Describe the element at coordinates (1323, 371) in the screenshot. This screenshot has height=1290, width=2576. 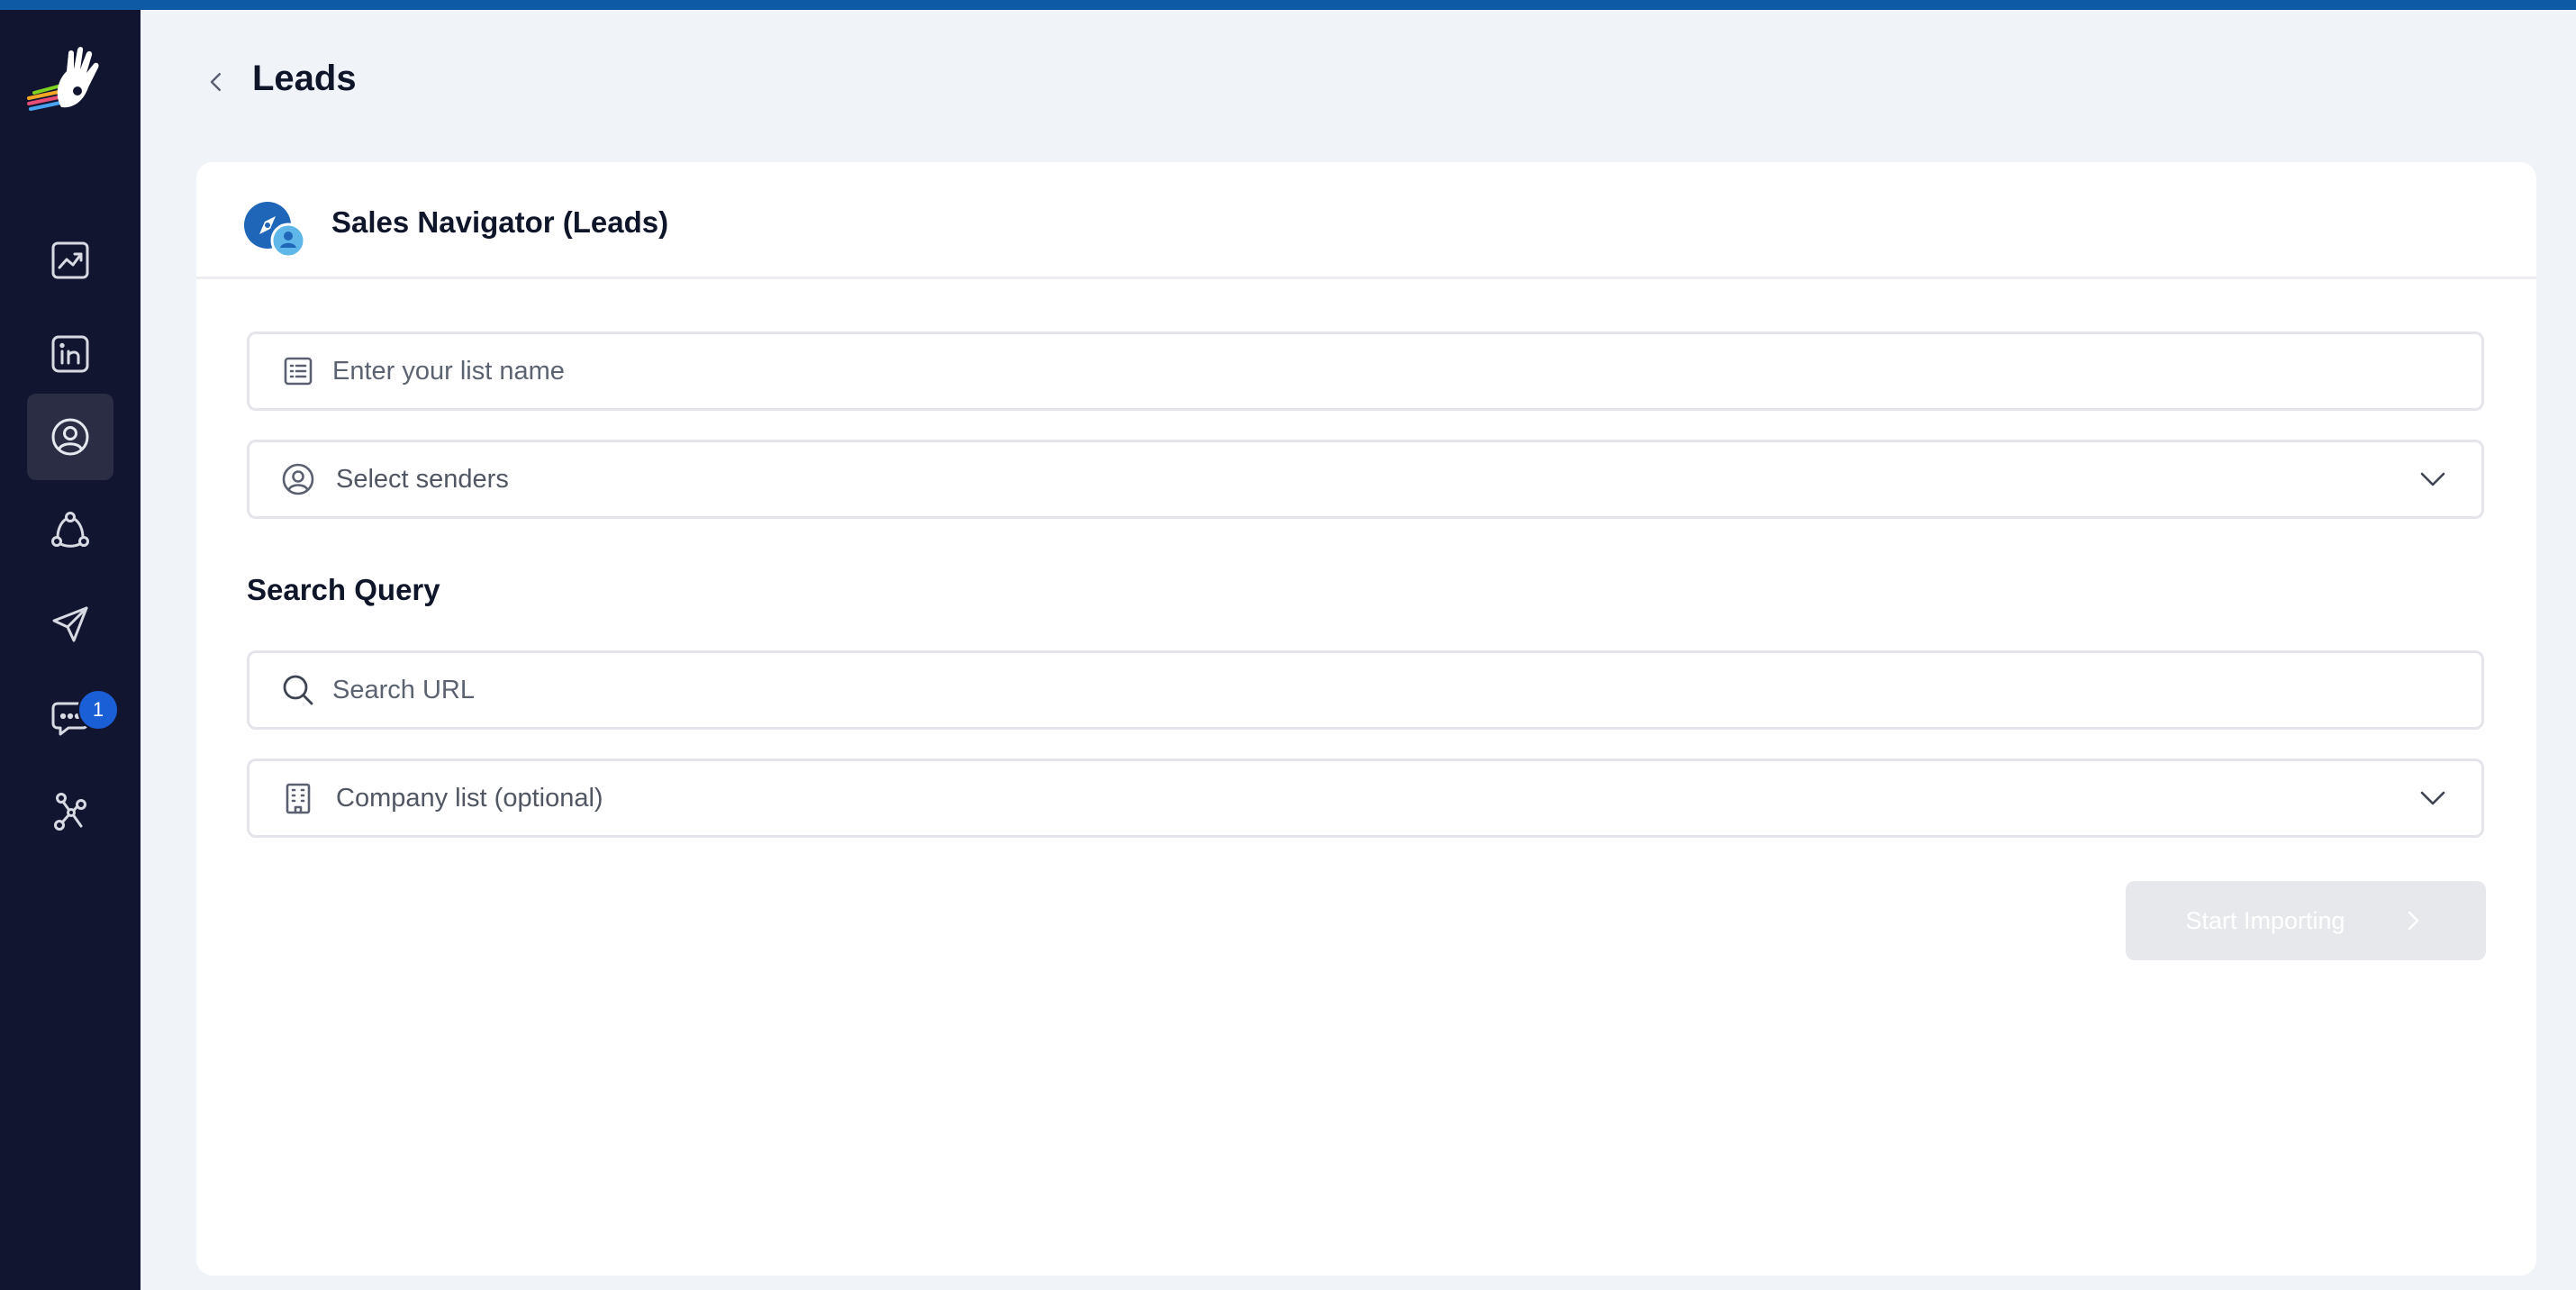
I see `list-name-input` at that location.